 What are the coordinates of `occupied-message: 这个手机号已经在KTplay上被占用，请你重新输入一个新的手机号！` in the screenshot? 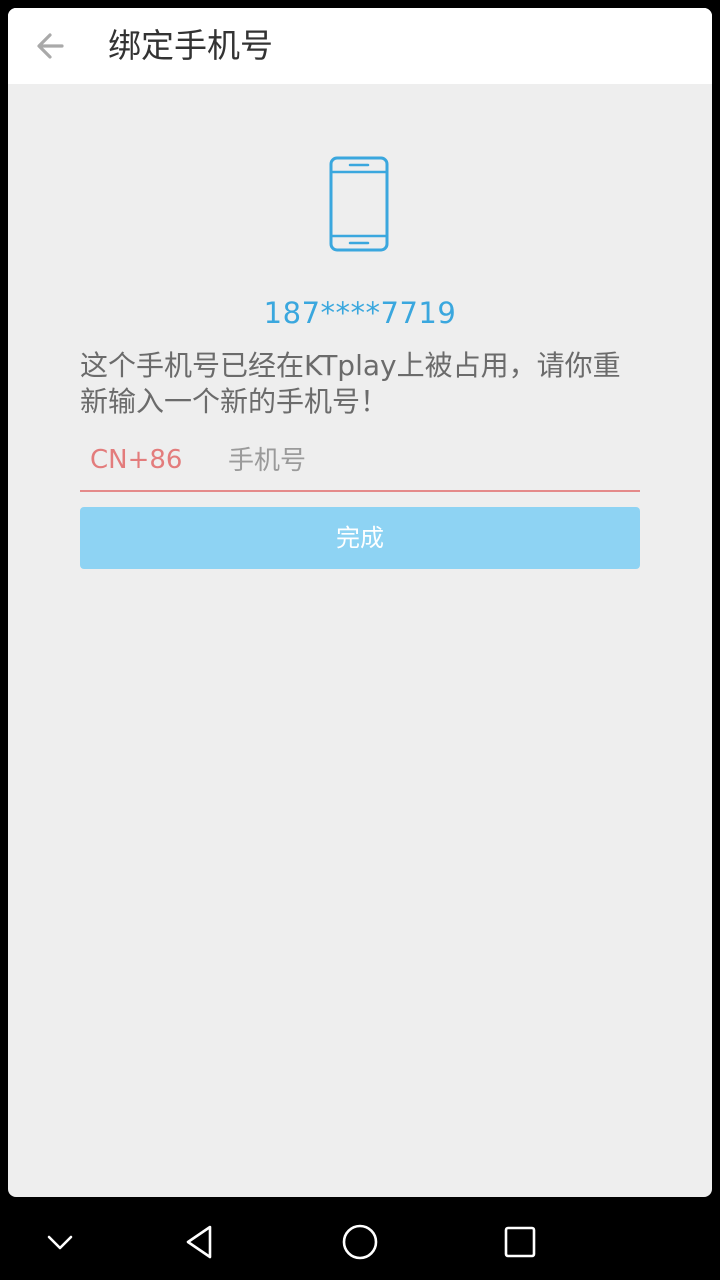 It's located at (350, 383).